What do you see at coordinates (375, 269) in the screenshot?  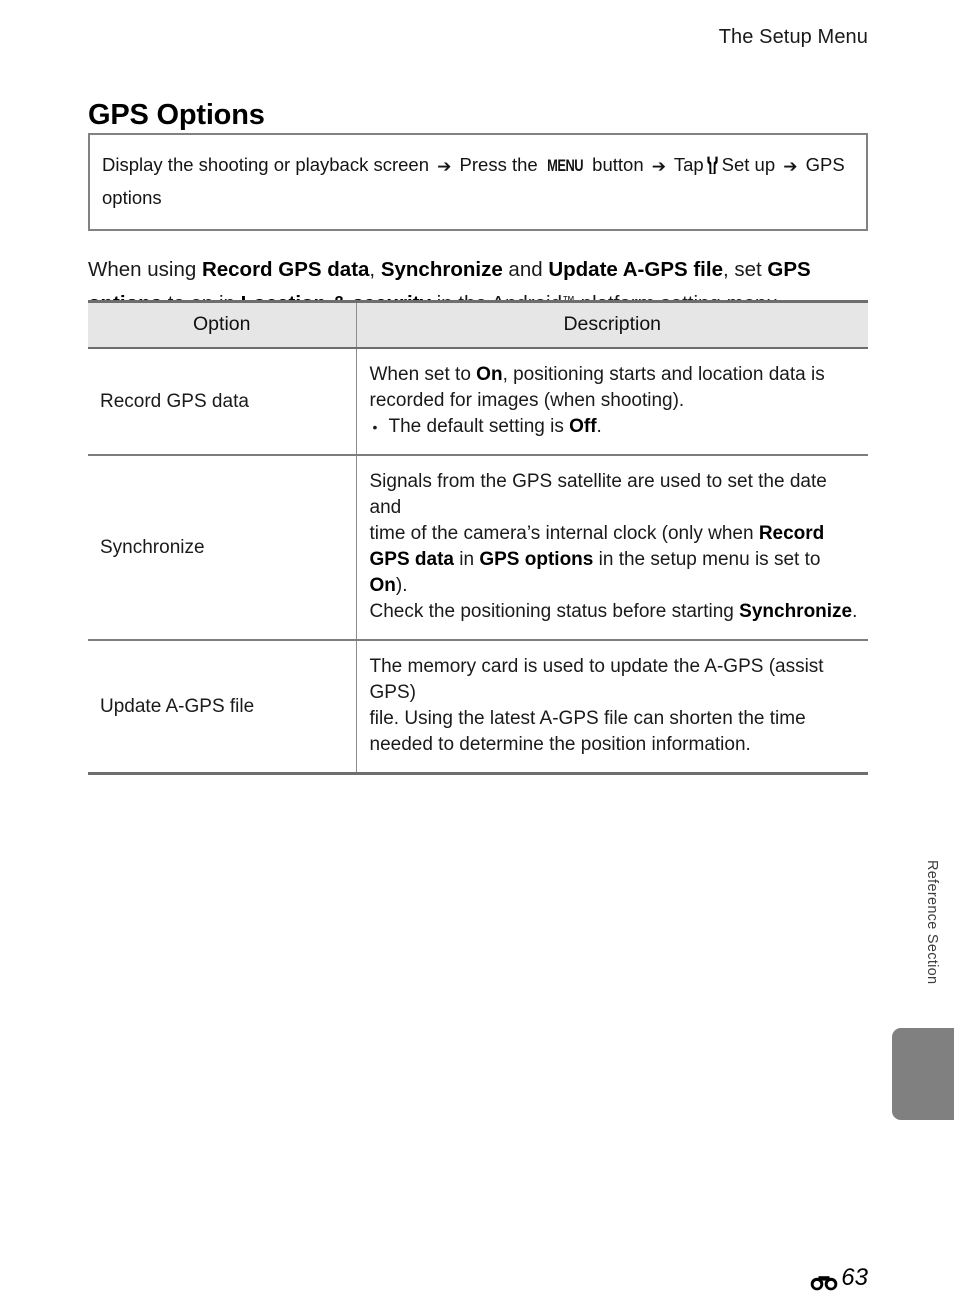 I see `intro-text-2: ,` at bounding box center [375, 269].